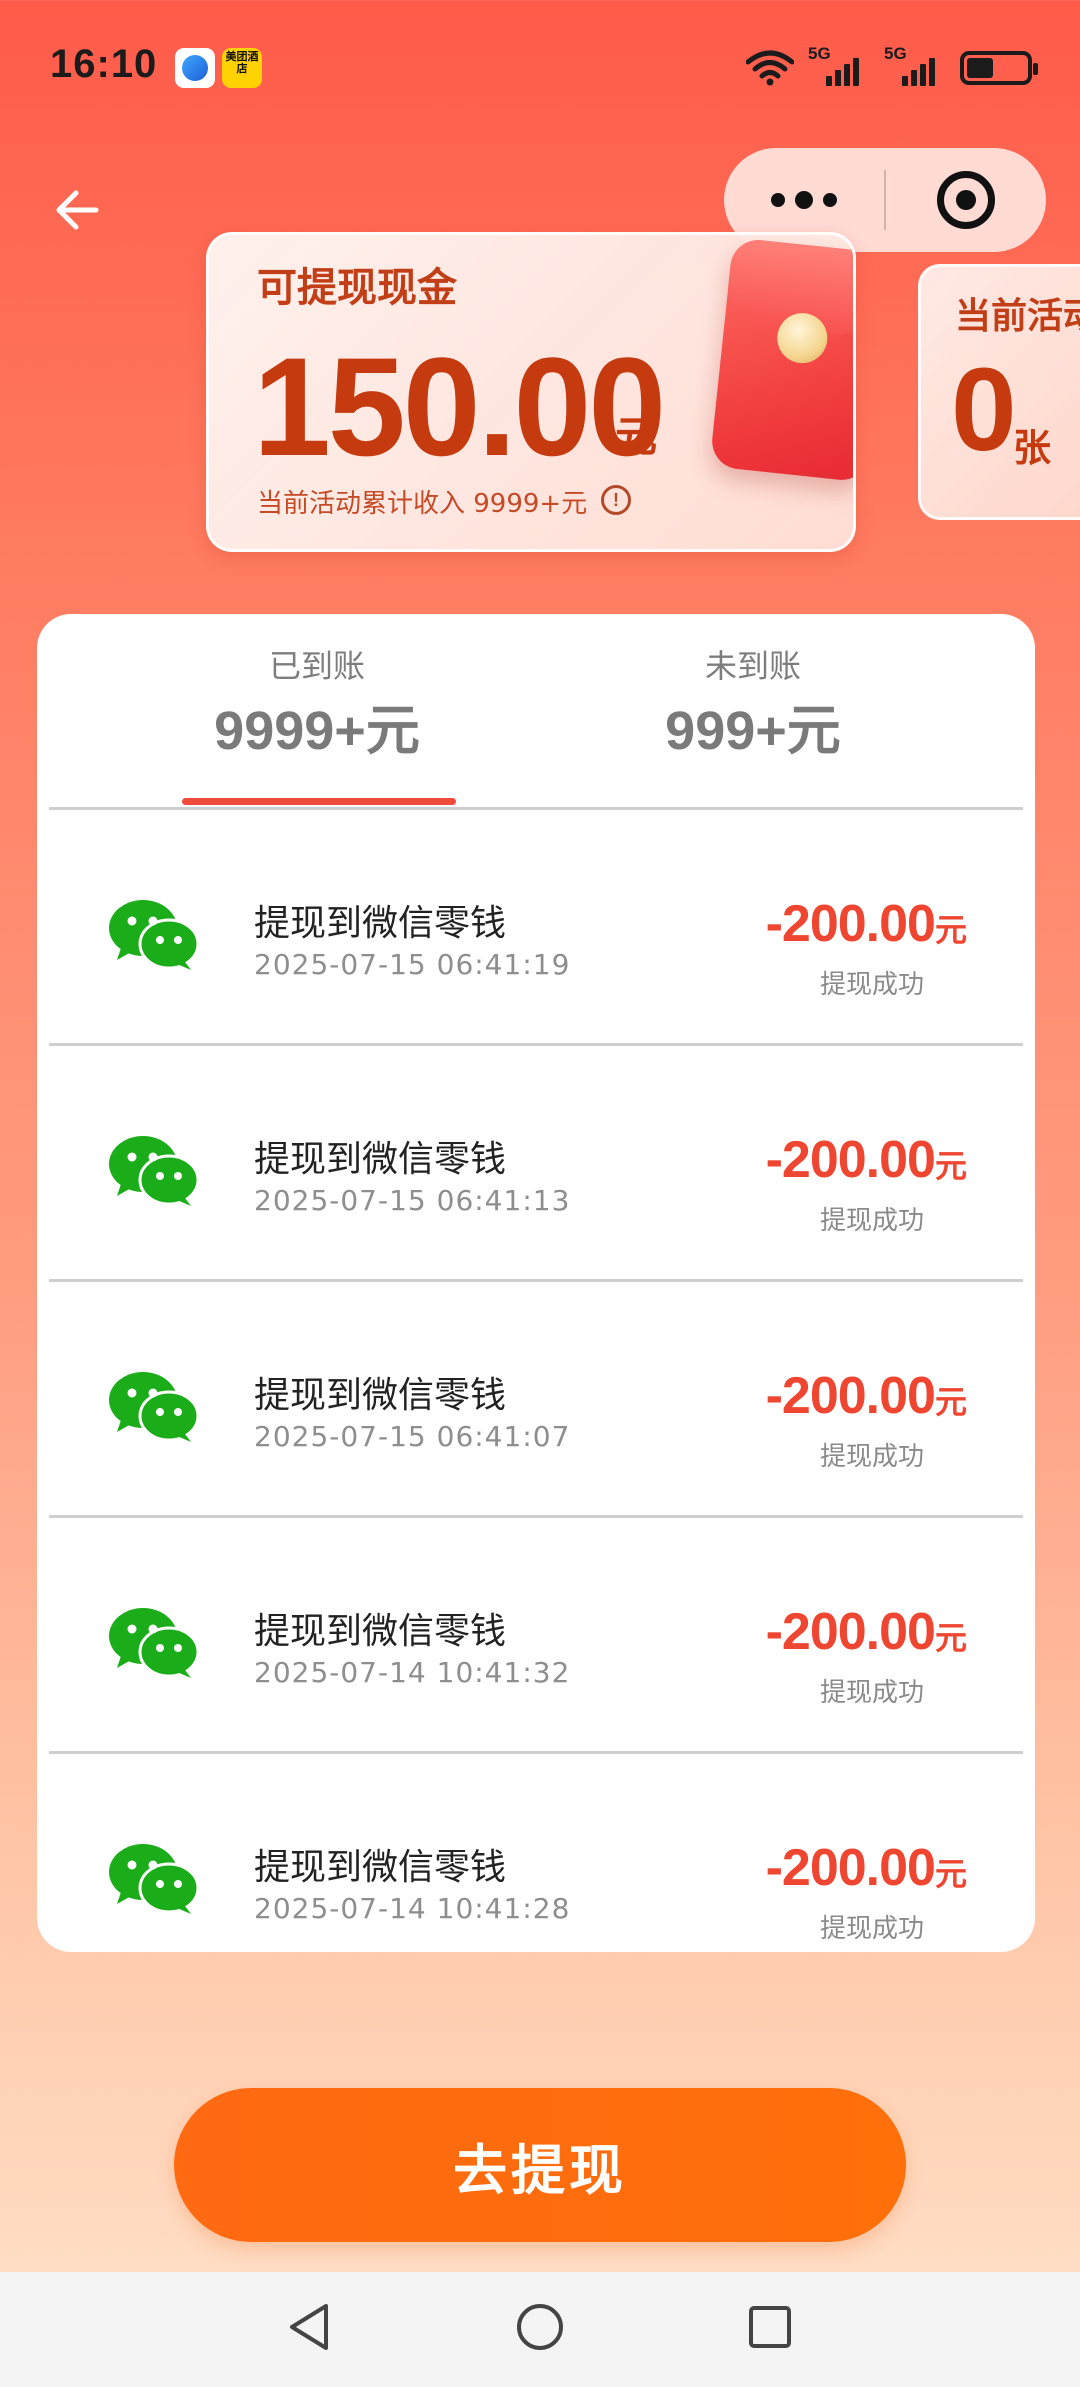 This screenshot has height=2387, width=1080. What do you see at coordinates (1032, 448) in the screenshot?
I see `side-card-unit: 张` at bounding box center [1032, 448].